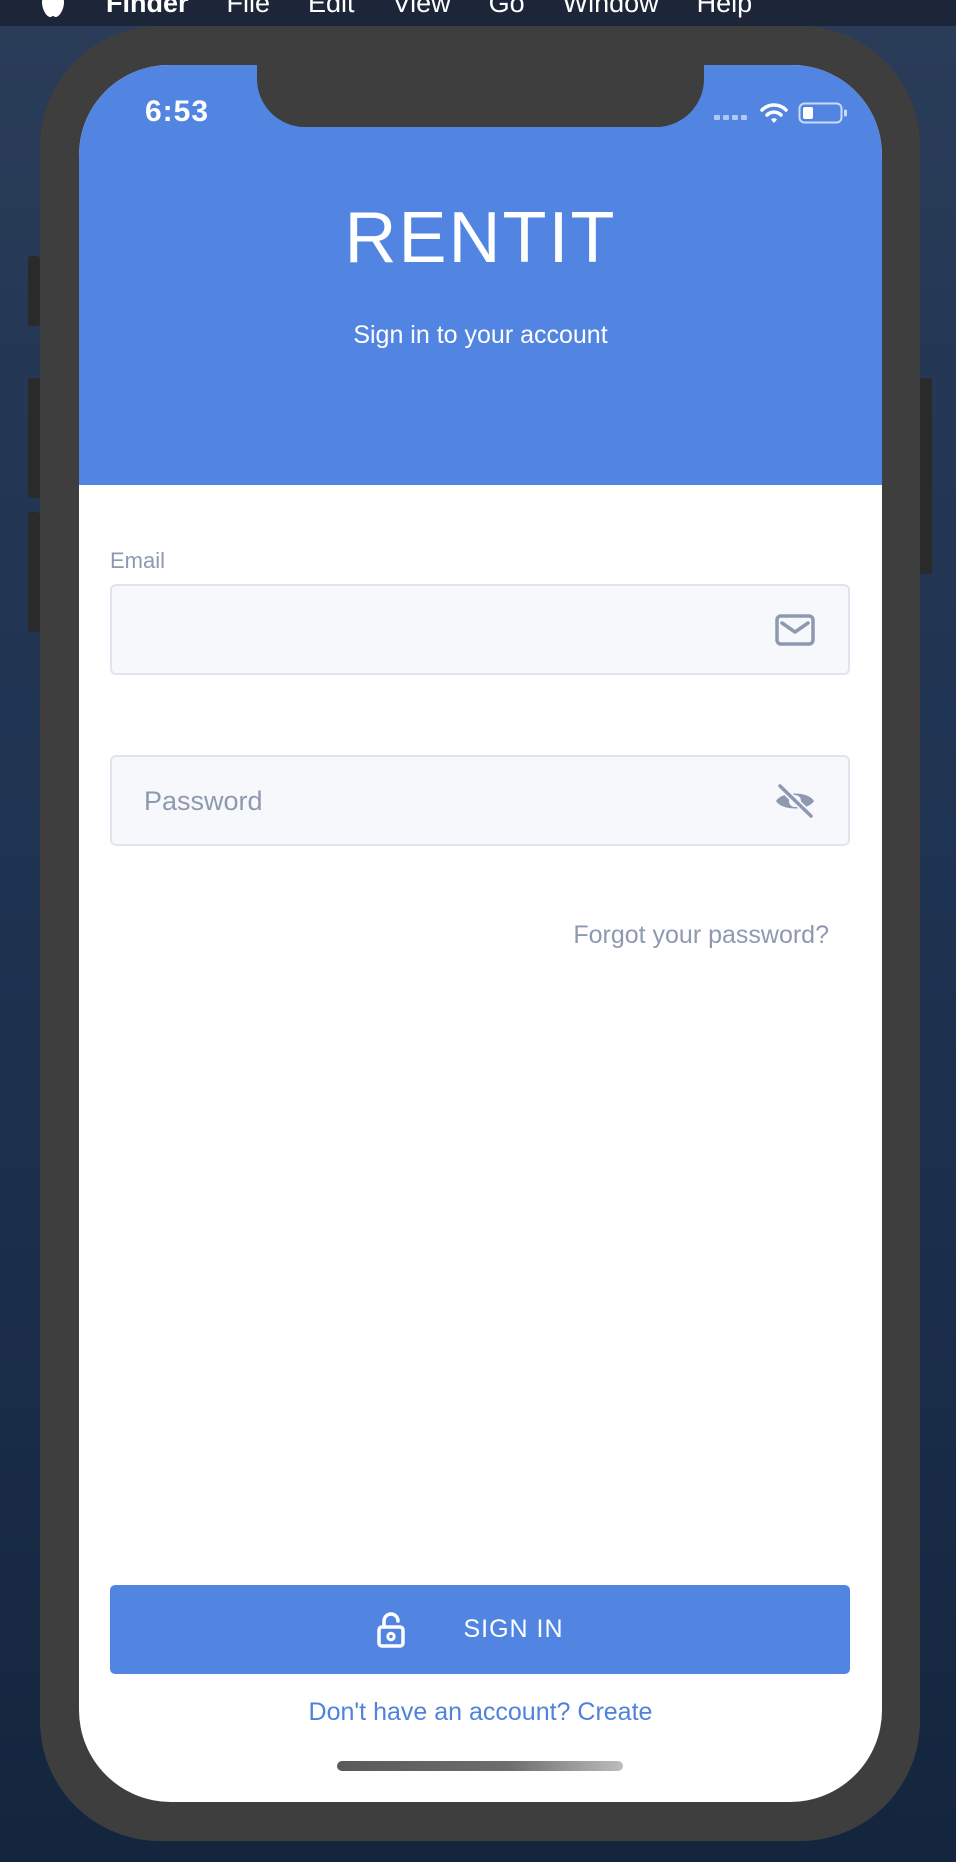 The height and width of the screenshot is (1862, 956). What do you see at coordinates (34, 291) in the screenshot?
I see `mute-switch` at bounding box center [34, 291].